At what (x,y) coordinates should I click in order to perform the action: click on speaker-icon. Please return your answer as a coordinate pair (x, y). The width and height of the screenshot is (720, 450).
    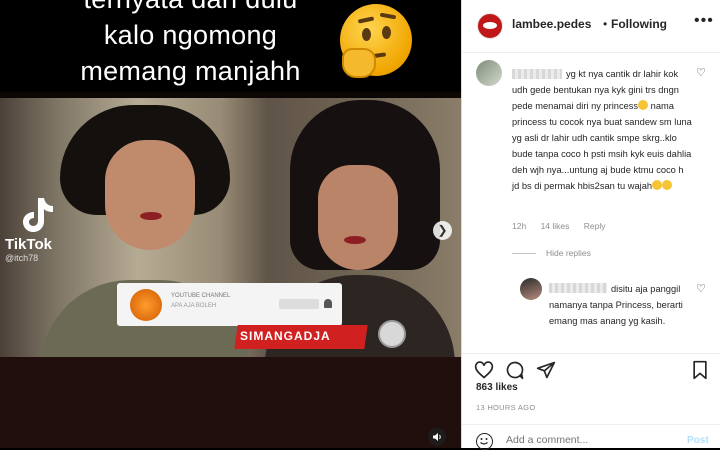
    Looking at the image, I should click on (437, 437).